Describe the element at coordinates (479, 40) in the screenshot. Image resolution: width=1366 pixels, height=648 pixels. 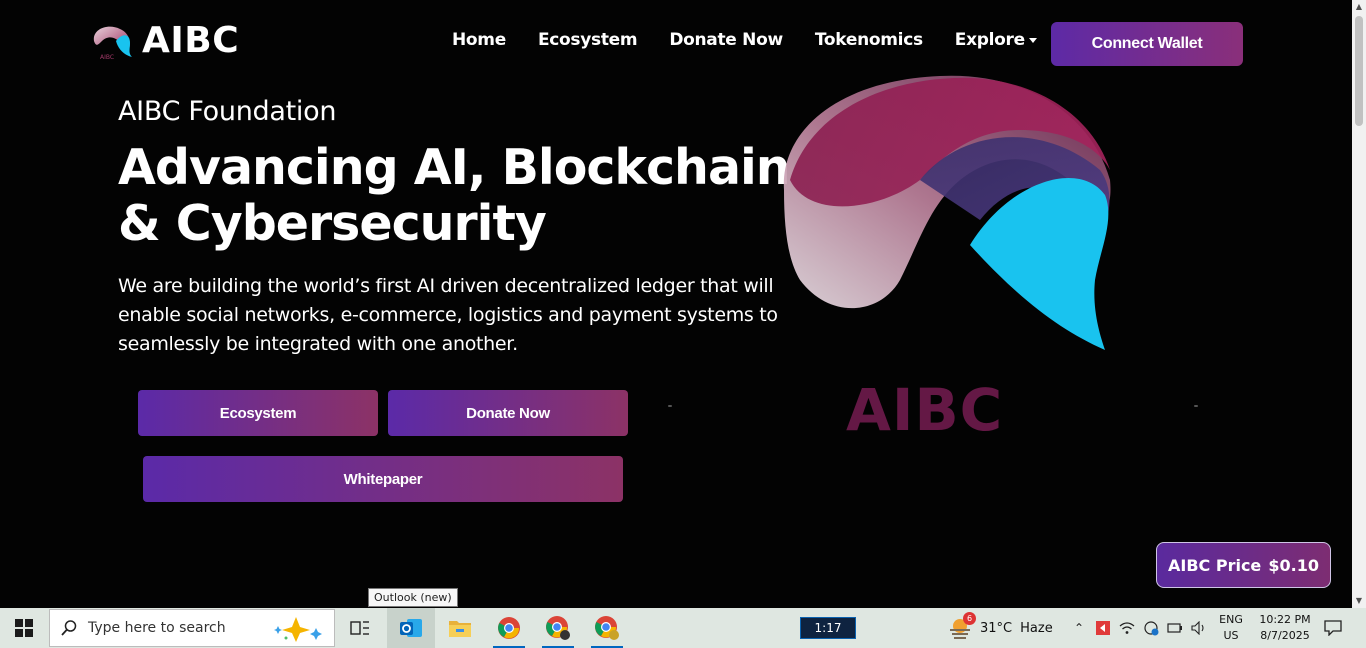
I see `nav-home: Home` at that location.